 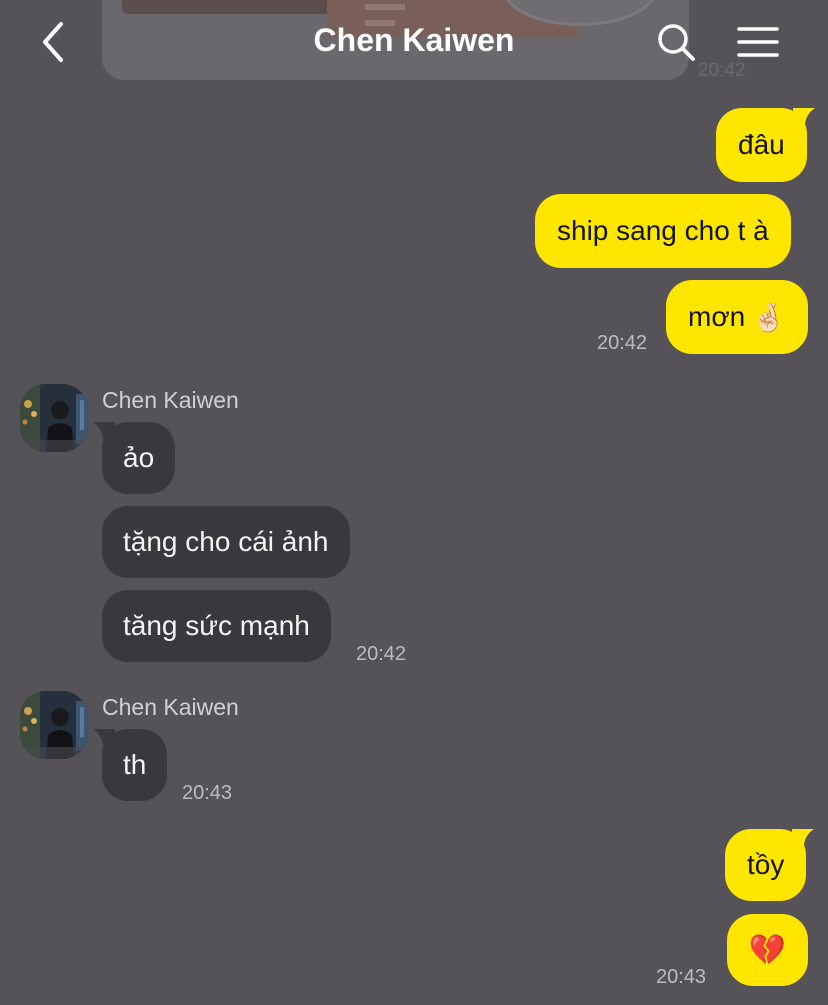 I want to click on search-icon, so click(x=676, y=42).